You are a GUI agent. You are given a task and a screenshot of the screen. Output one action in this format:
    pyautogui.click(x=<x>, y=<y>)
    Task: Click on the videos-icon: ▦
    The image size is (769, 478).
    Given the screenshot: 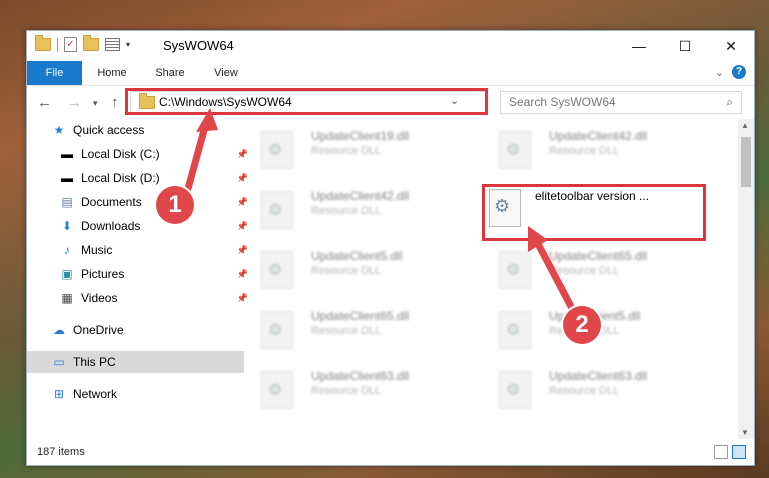 What is the action you would take?
    pyautogui.click(x=67, y=298)
    